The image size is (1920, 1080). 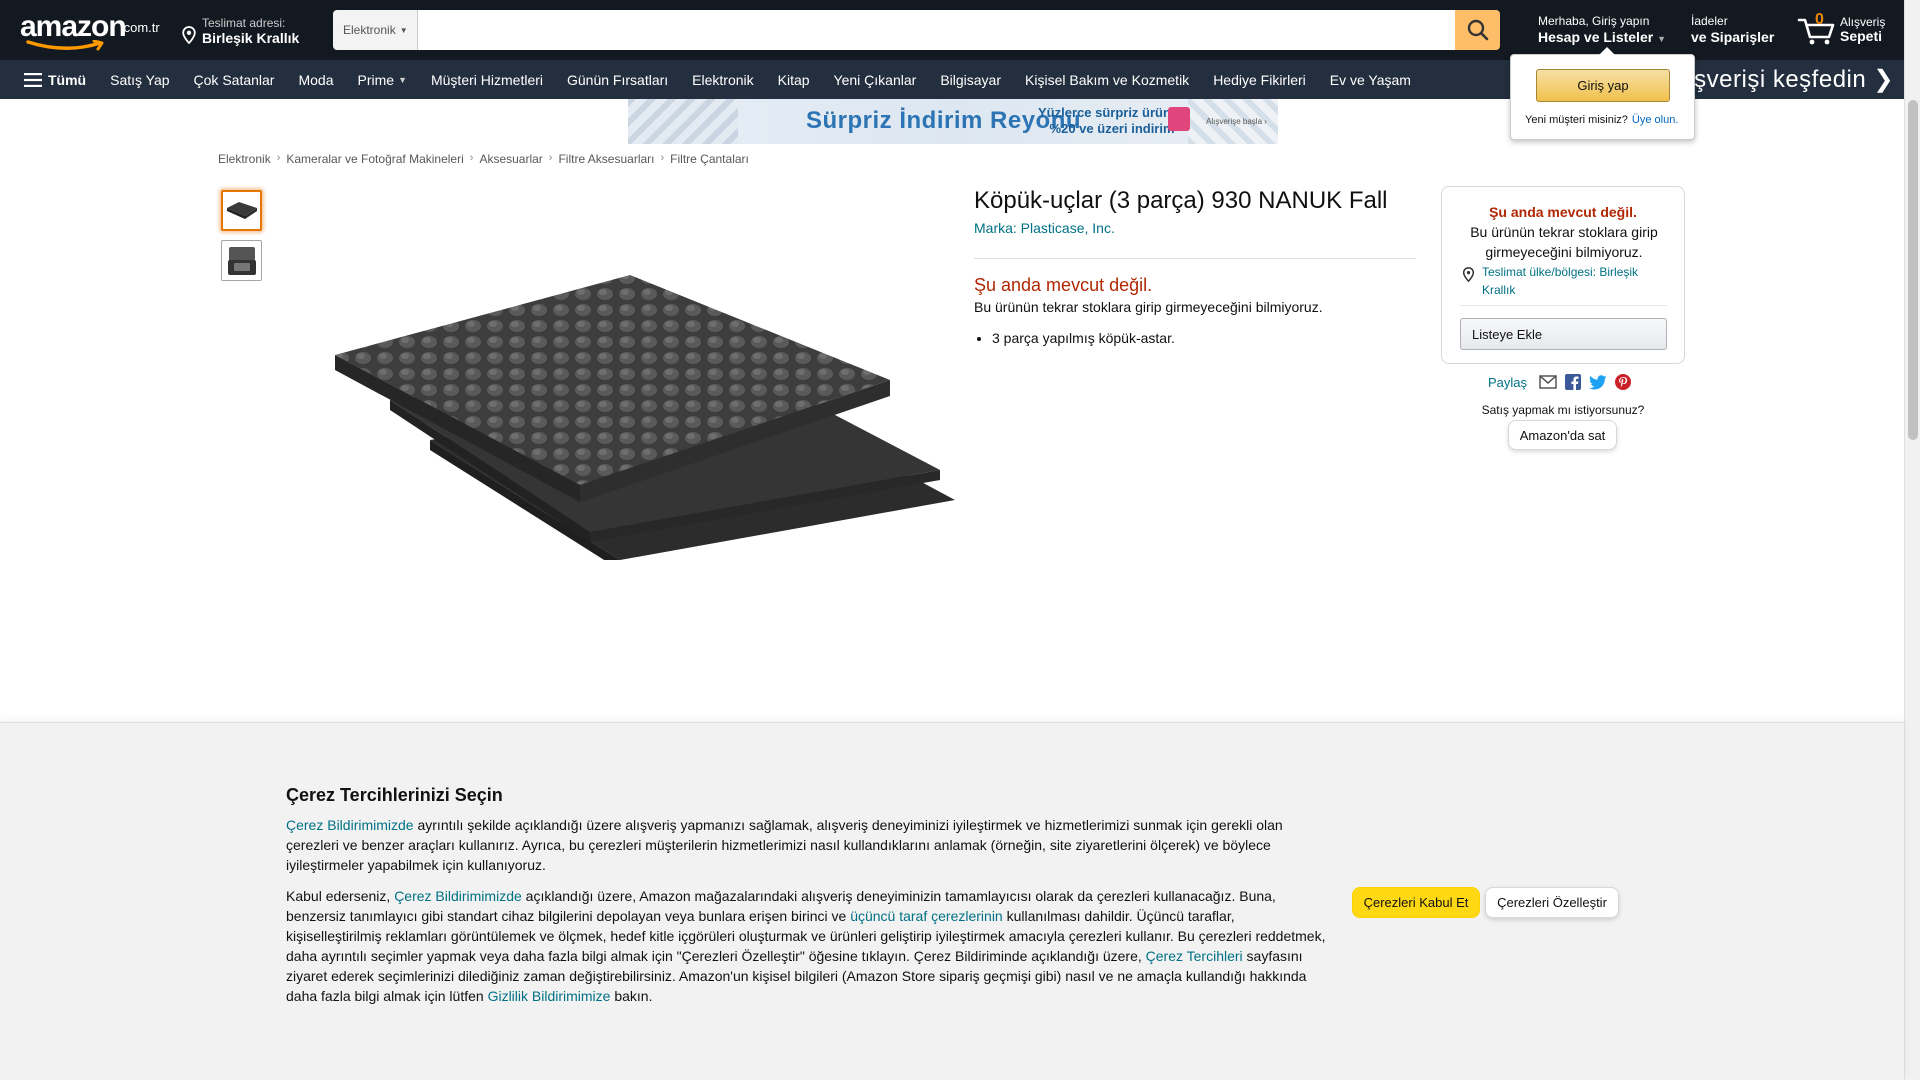 I want to click on account-lists-menu: Merhaba, Giriş yapın Hesap ve Listeler ▼, so click(x=1608, y=31).